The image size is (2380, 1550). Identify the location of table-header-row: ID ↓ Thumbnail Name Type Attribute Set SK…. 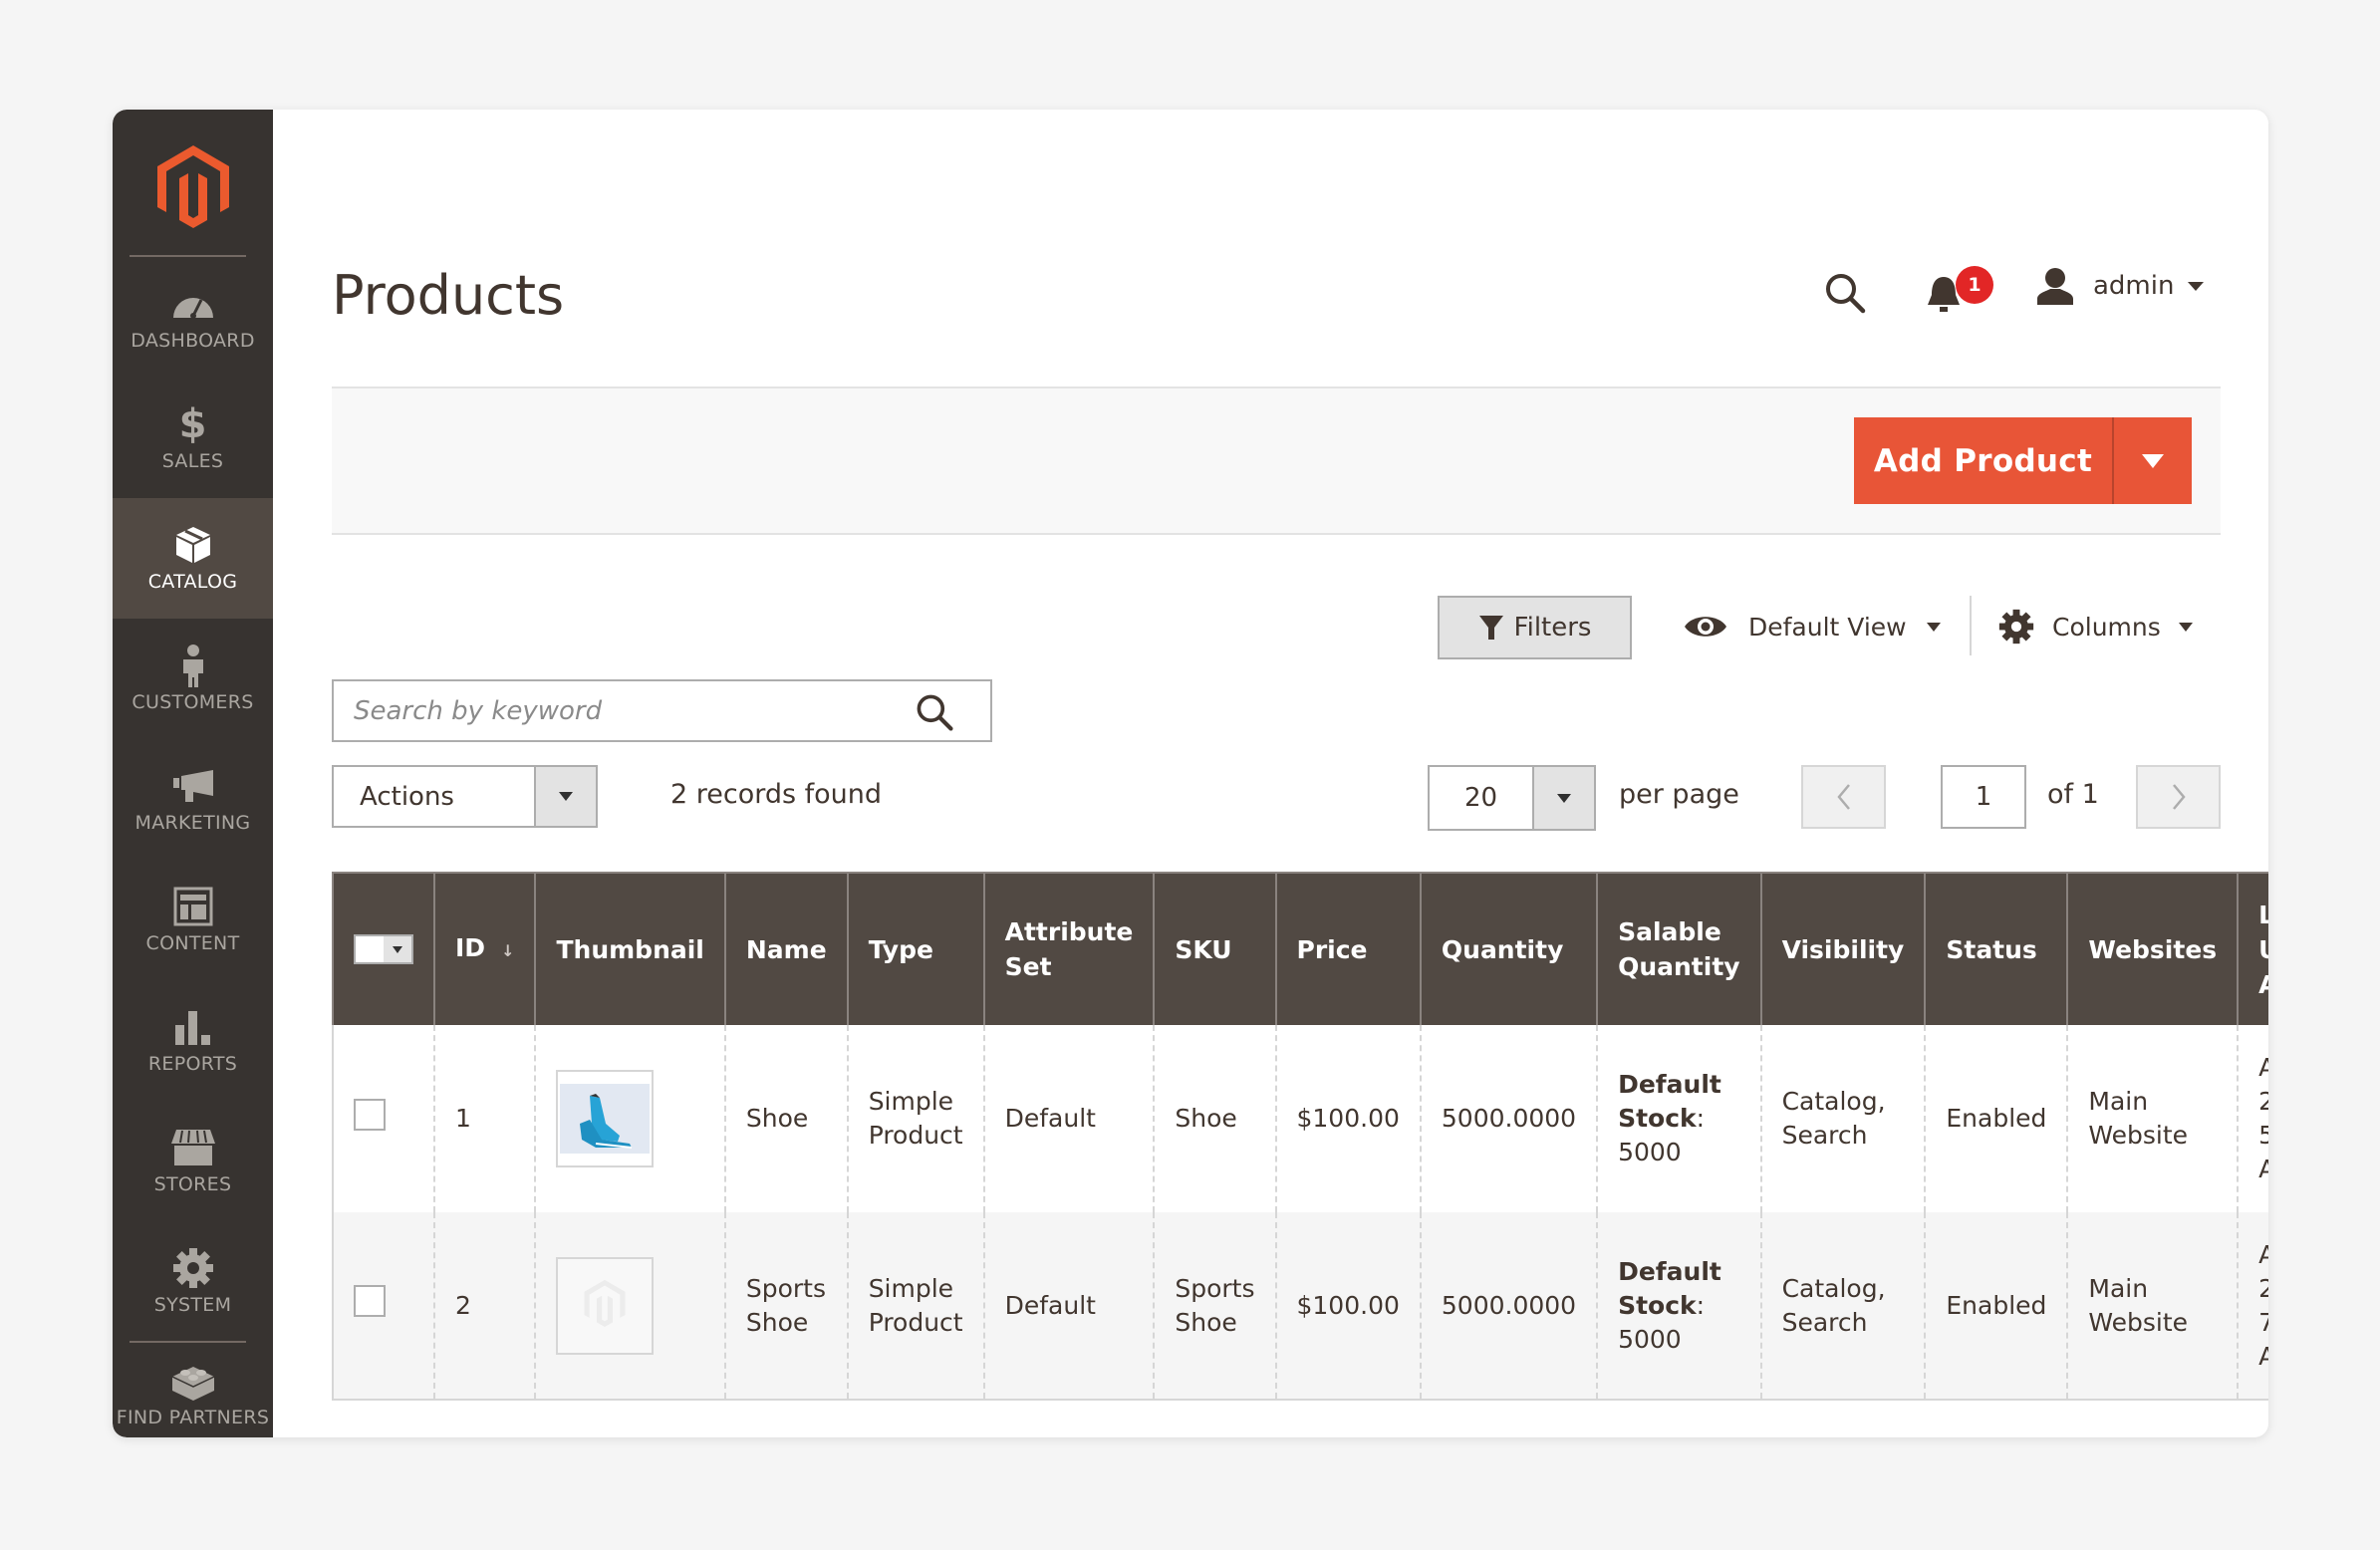
(1300, 949).